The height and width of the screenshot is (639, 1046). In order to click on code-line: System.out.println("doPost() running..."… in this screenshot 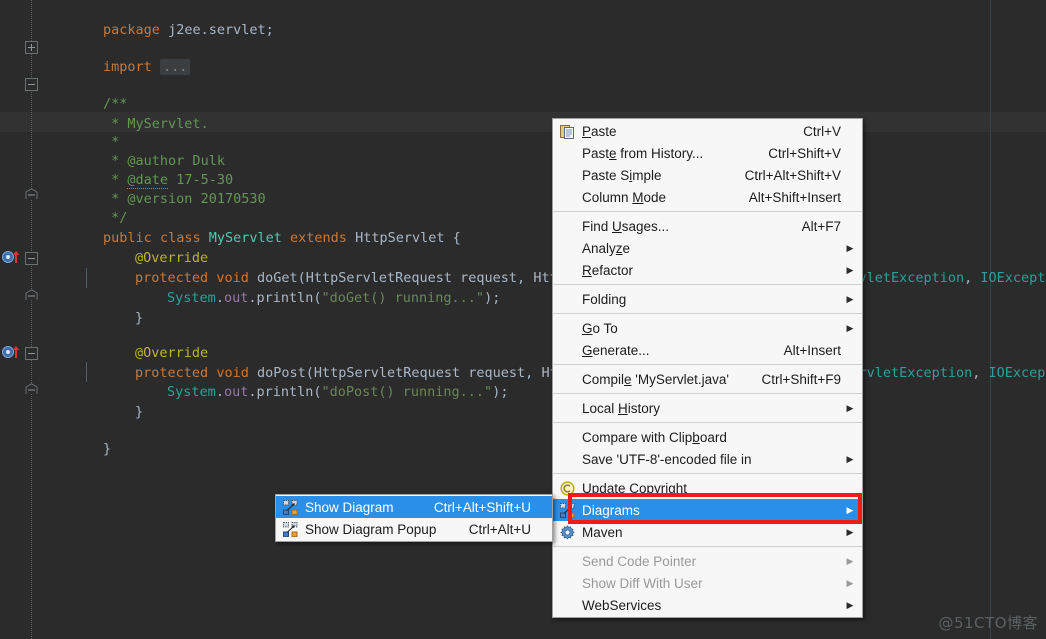, I will do `click(338, 392)`.